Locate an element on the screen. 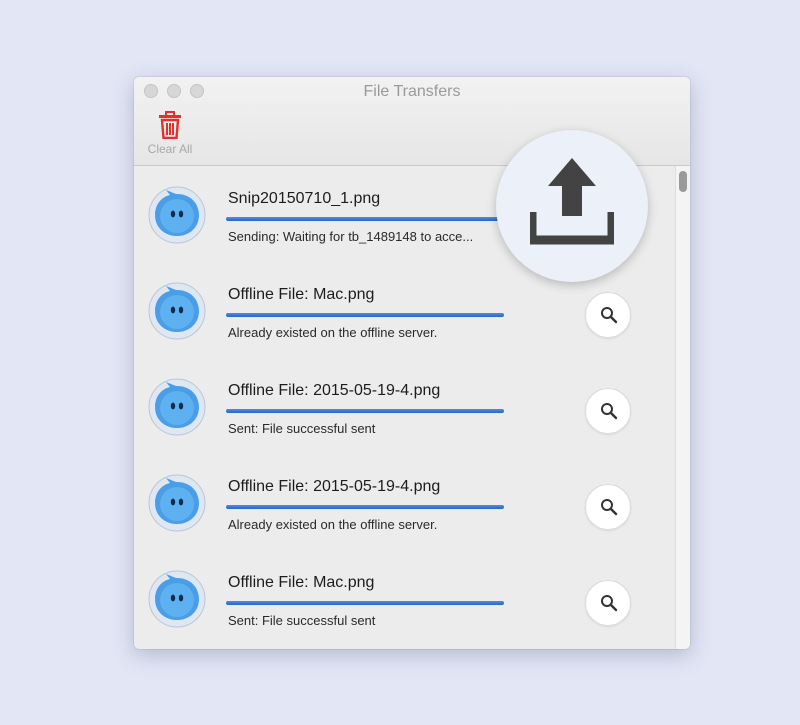  upload-badge is located at coordinates (572, 206).